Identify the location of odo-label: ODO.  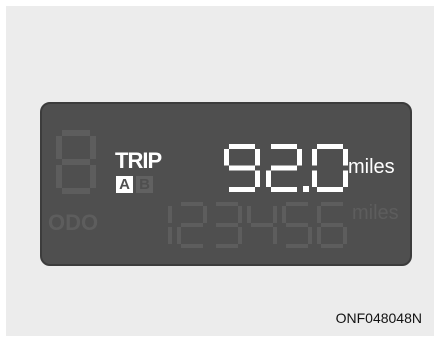
(73, 222).